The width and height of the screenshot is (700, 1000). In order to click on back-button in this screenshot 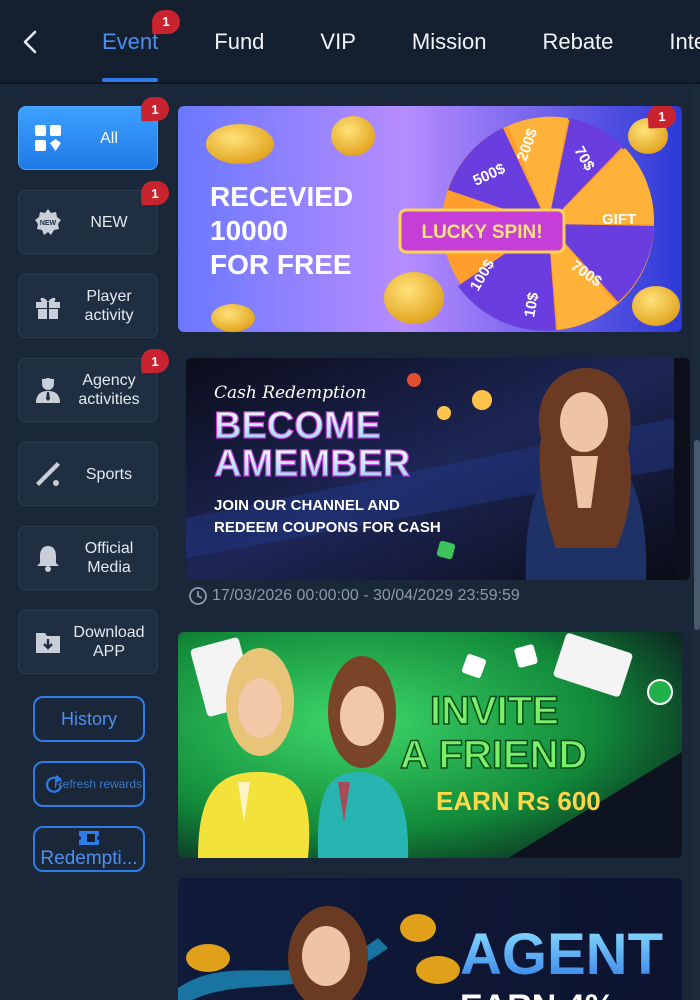, I will do `click(31, 42)`.